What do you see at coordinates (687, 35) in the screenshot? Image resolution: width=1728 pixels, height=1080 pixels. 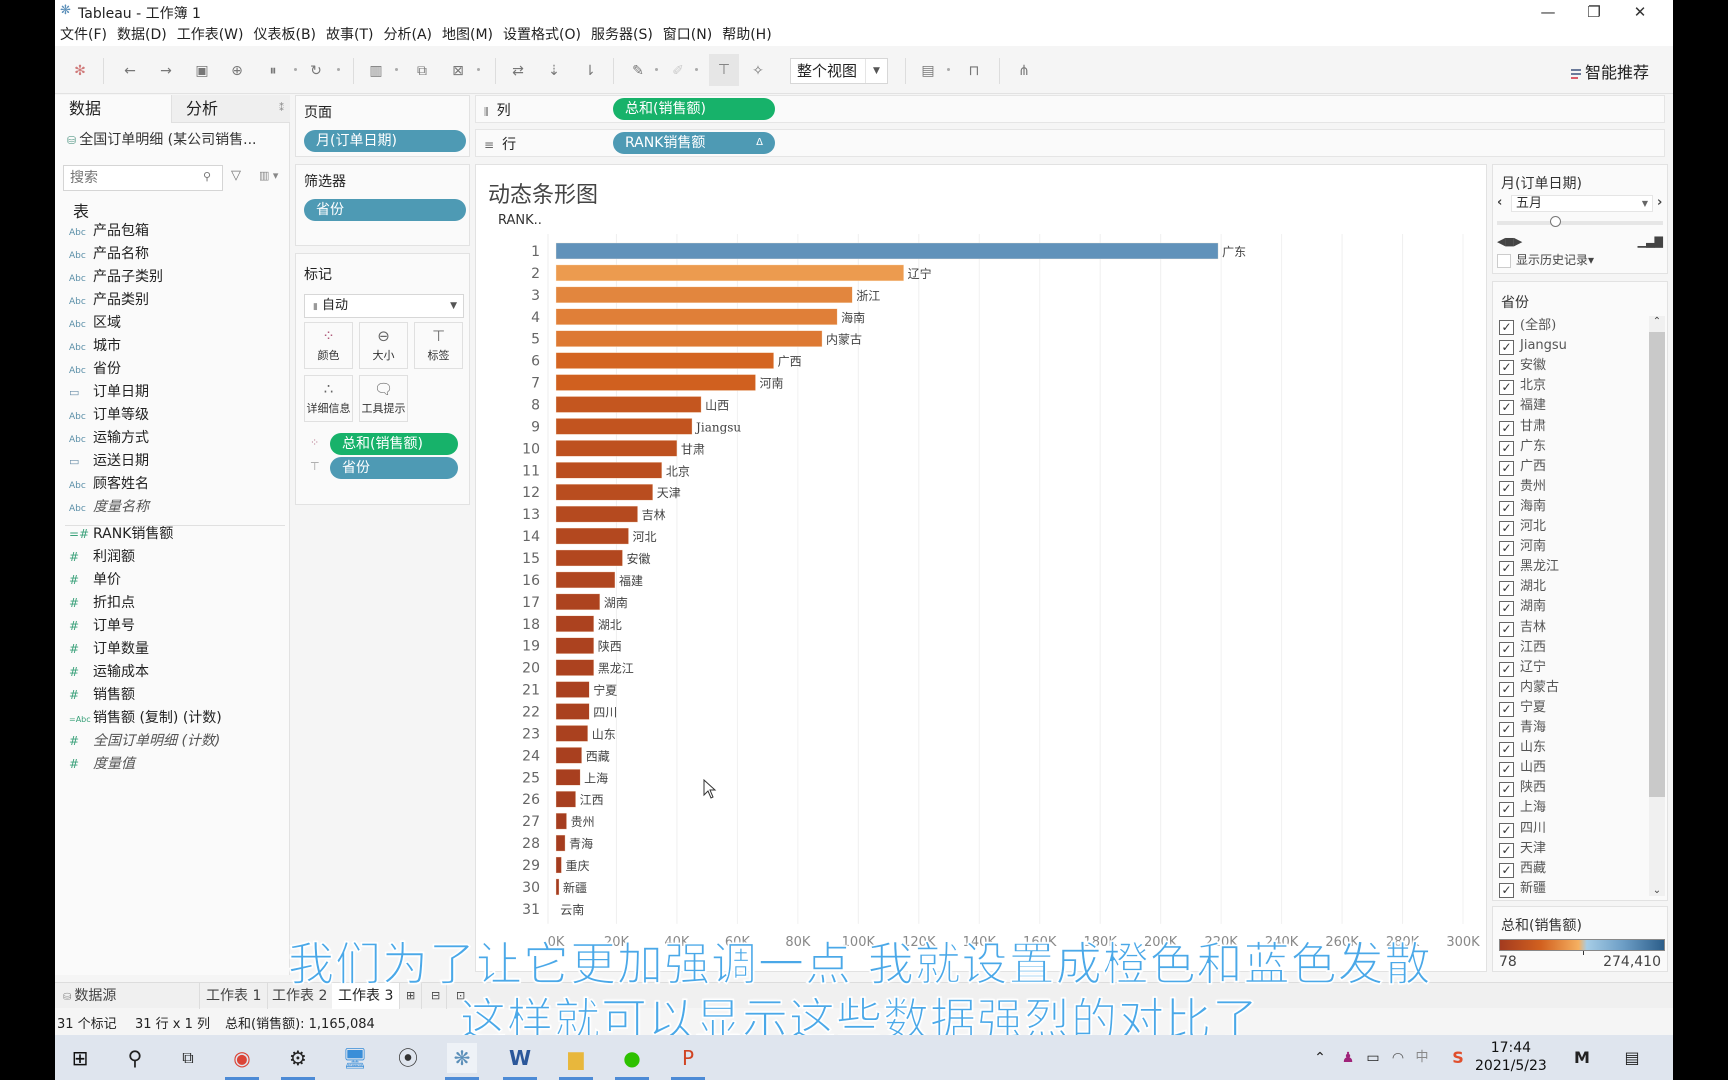 I see `menu-window: 窗口(N)` at bounding box center [687, 35].